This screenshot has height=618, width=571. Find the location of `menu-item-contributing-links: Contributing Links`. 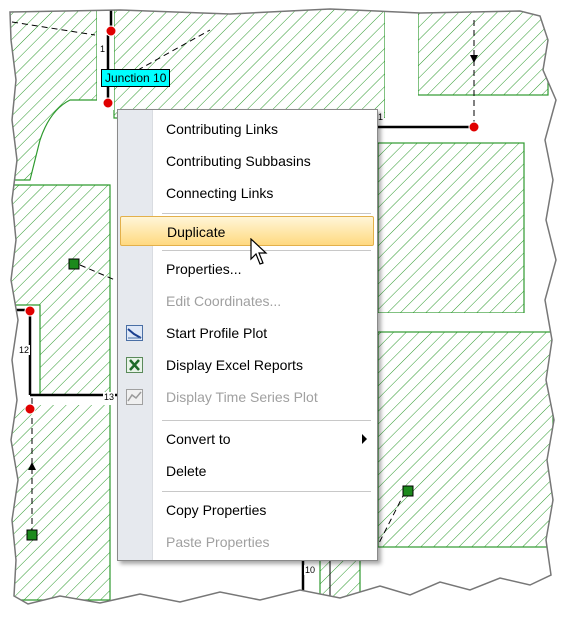

menu-item-contributing-links: Contributing Links is located at coordinates (247, 129).